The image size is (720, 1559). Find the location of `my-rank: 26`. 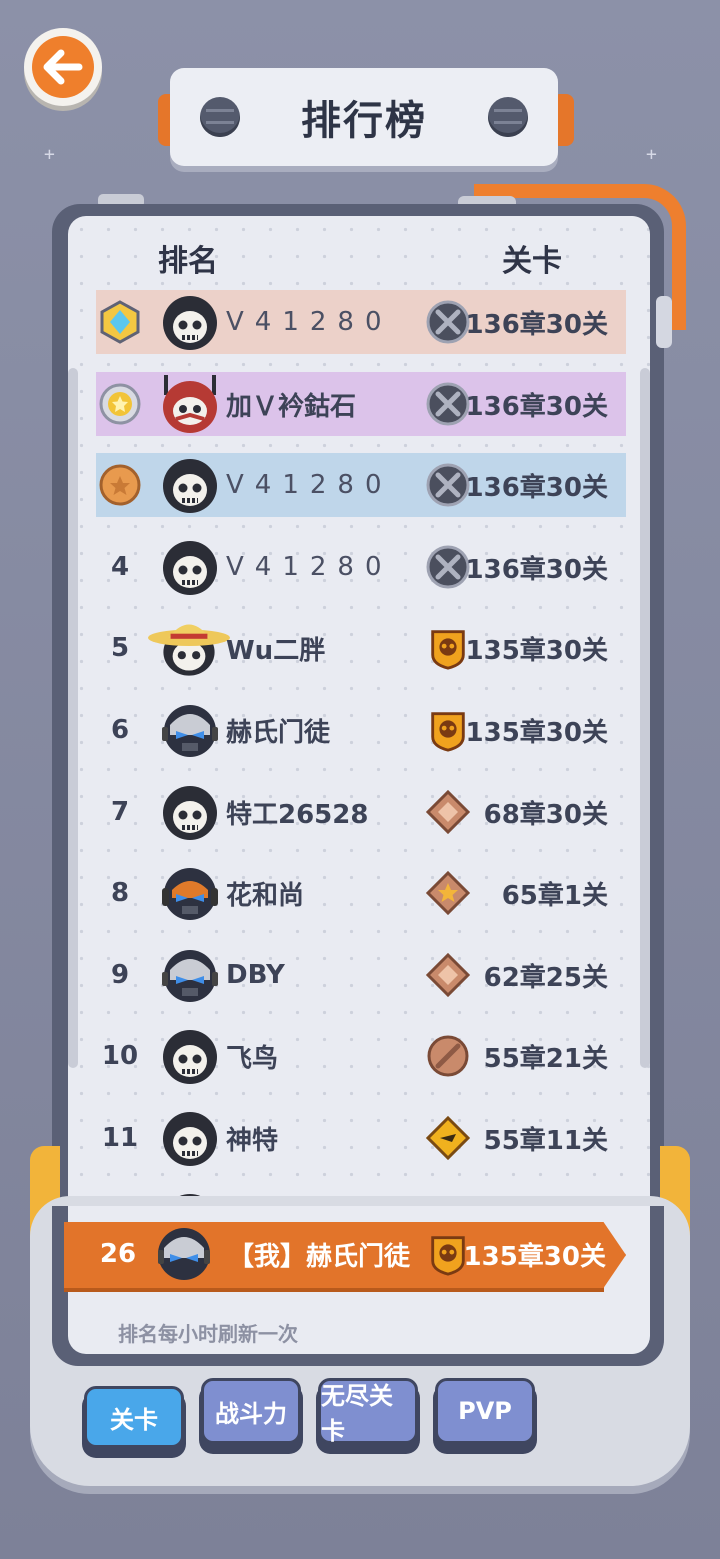

my-rank: 26 is located at coordinates (118, 1254).